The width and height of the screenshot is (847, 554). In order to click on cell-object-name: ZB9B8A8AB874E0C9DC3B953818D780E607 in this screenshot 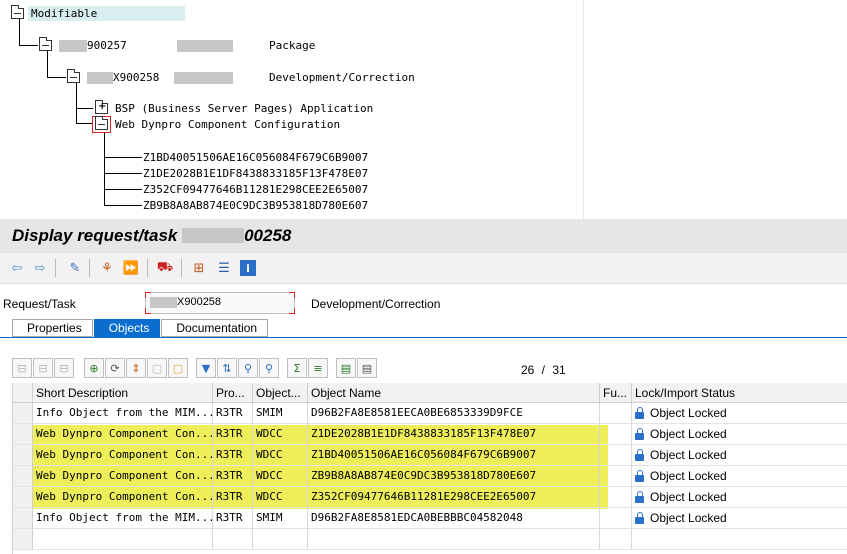, I will do `click(454, 476)`.